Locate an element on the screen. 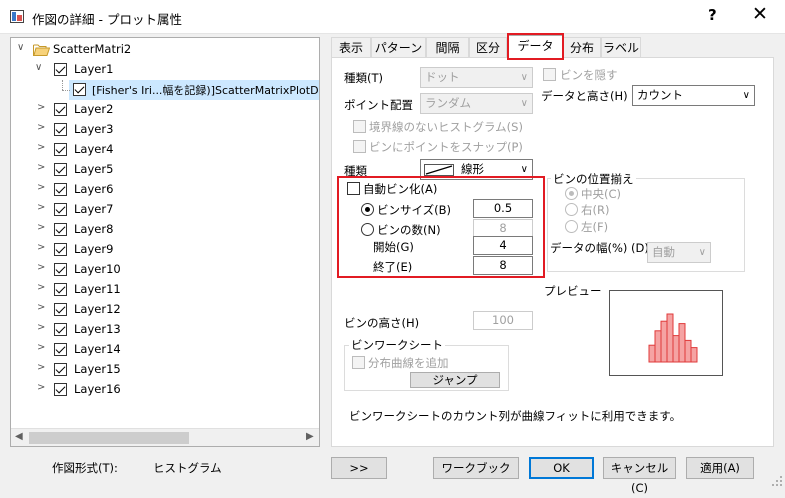 The height and width of the screenshot is (498, 785). tab-display: 表示 is located at coordinates (351, 47).